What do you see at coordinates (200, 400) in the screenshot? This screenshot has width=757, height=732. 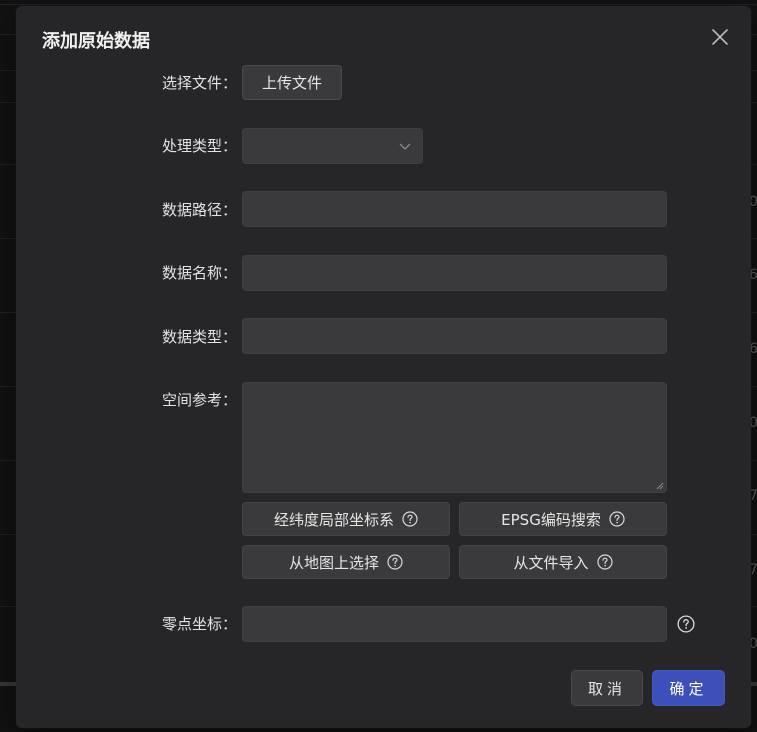 I see `spatial-ref-label: 空间参考：` at bounding box center [200, 400].